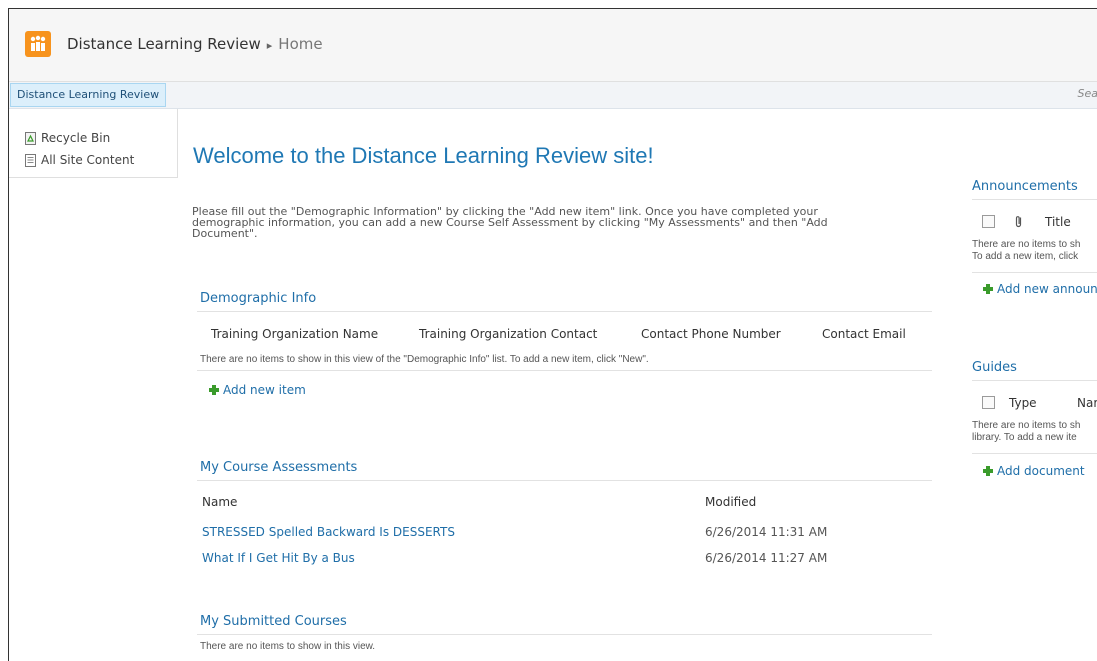  What do you see at coordinates (219, 502) in the screenshot?
I see `column-header-name: Name` at bounding box center [219, 502].